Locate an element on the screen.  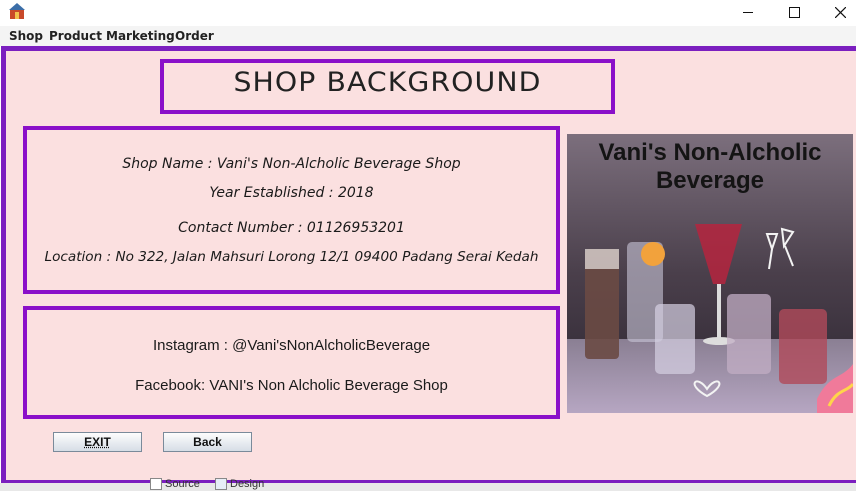
window-titlebar is located at coordinates (428, 13).